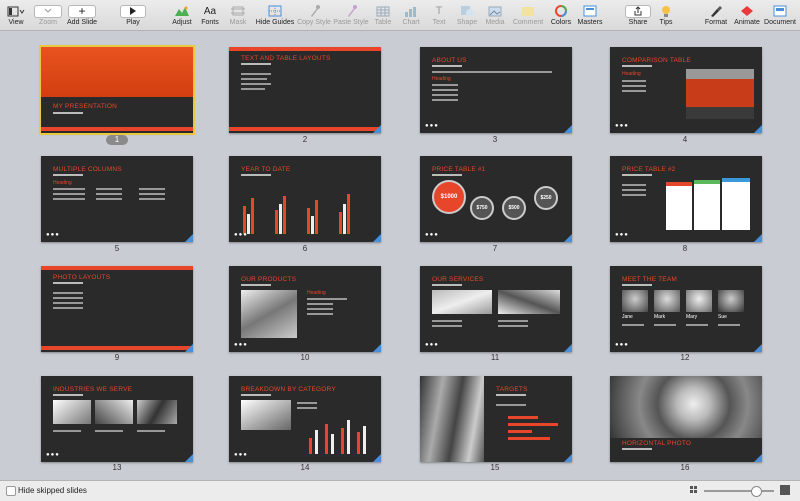  I want to click on slide-thumbnail-9: PHOTO LAYOUTS, so click(117, 309).